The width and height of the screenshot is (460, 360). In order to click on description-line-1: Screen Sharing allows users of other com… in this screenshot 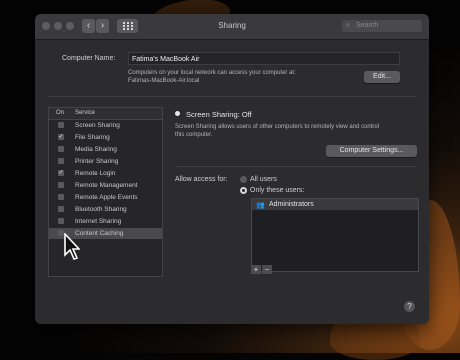, I will do `click(277, 127)`.